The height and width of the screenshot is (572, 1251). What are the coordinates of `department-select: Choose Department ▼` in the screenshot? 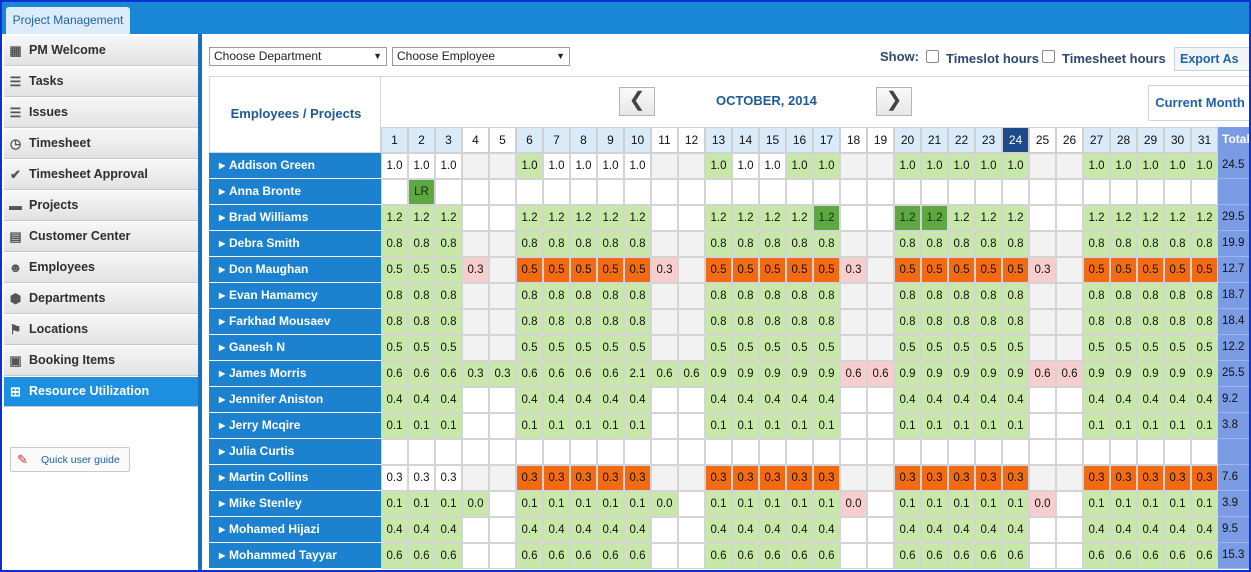 It's located at (298, 56).